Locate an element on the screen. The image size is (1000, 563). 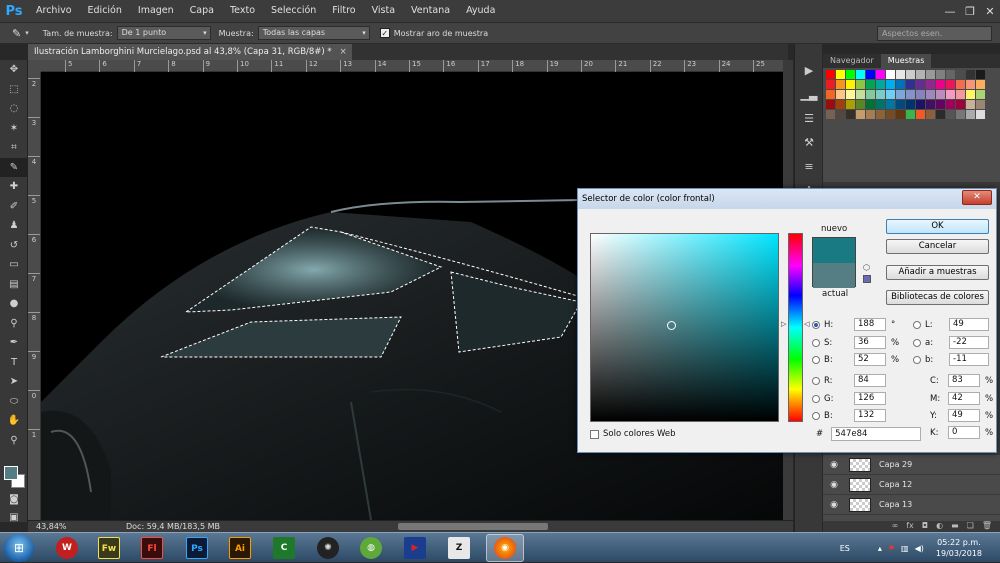
move-tool-icon: ✥ is located at coordinates (14, 70).